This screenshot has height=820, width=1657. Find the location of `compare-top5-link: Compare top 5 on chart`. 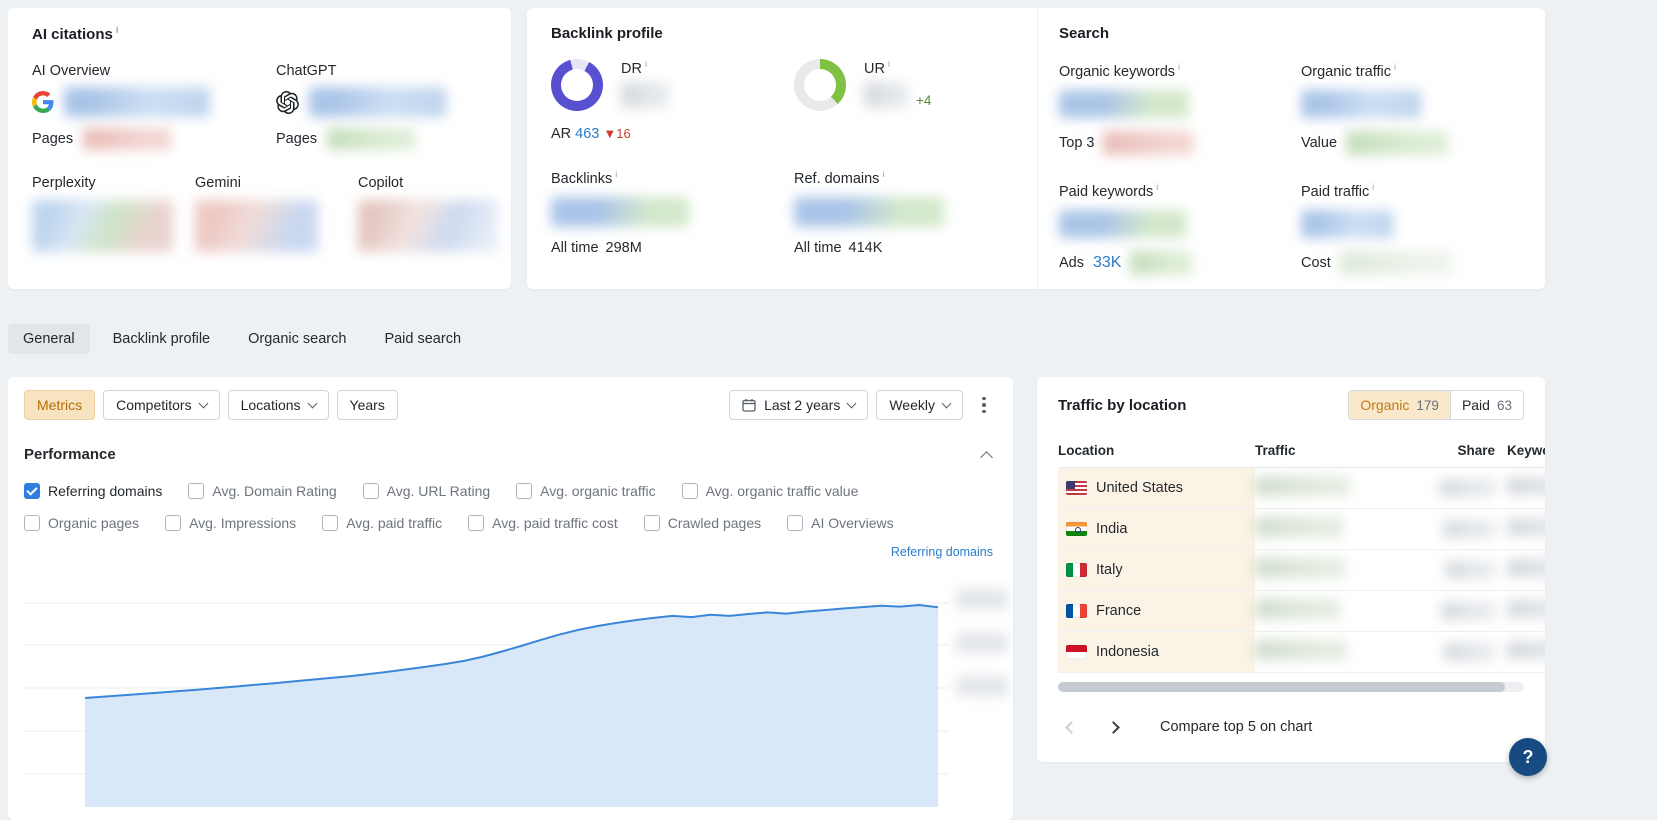

compare-top5-link: Compare top 5 on chart is located at coordinates (1236, 727).